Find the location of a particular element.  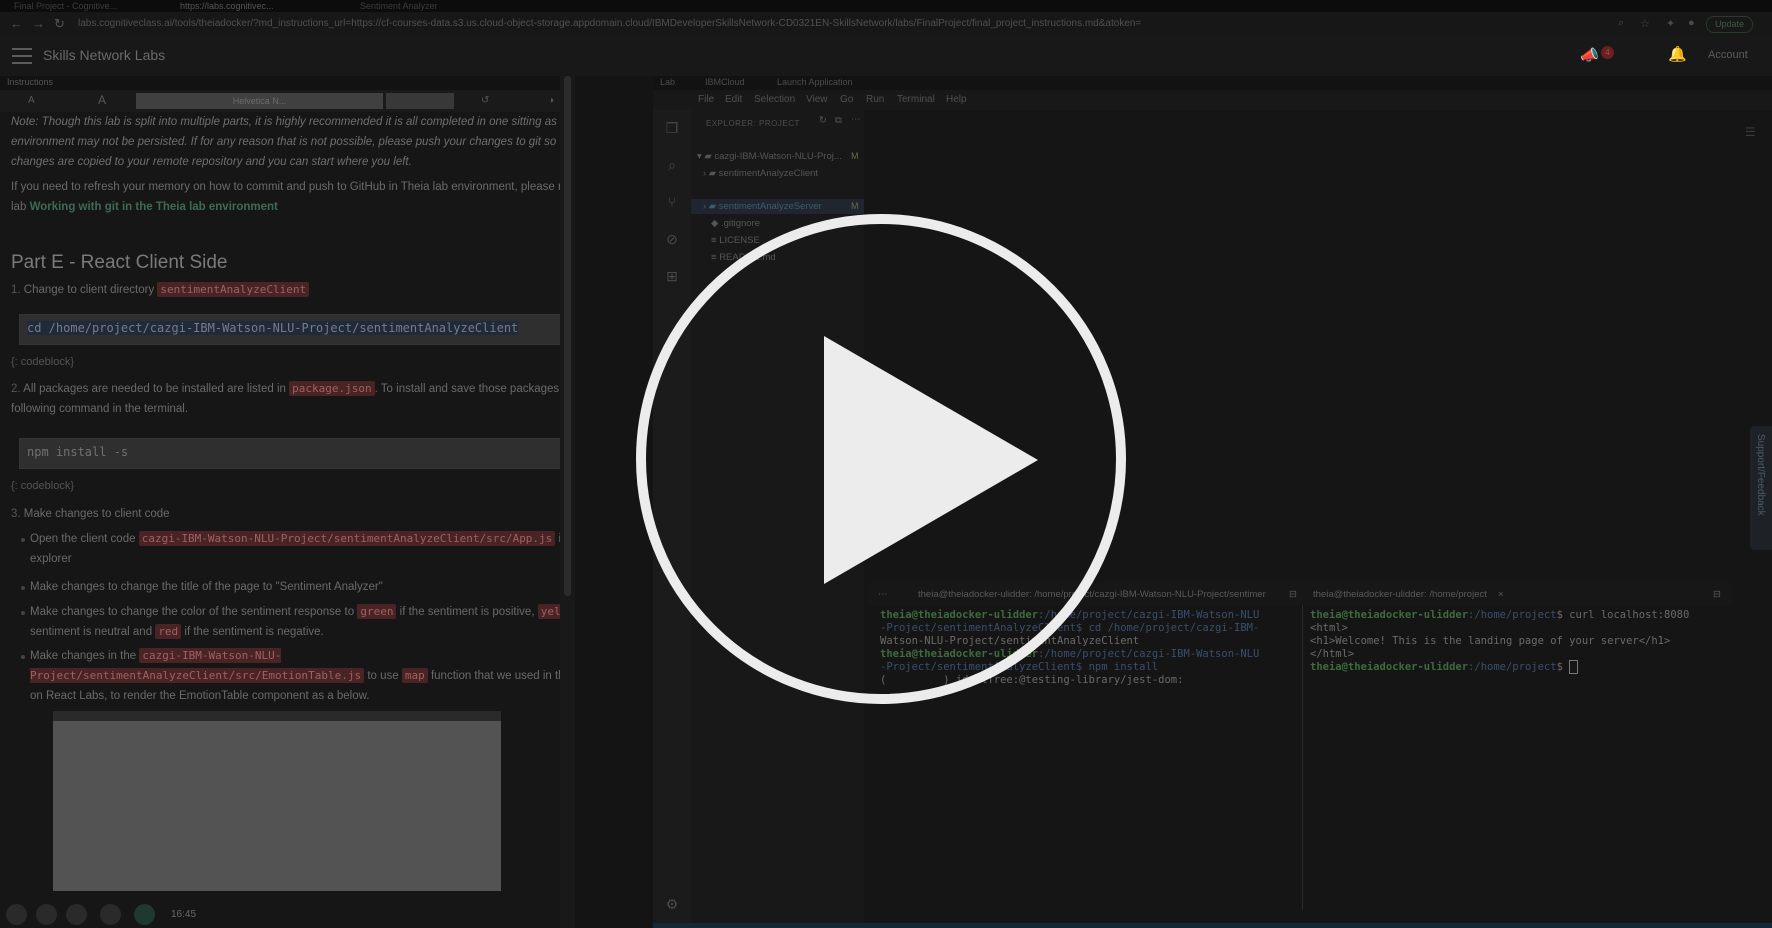

tab-ibmcloud: IBMCloud is located at coordinates (725, 82).